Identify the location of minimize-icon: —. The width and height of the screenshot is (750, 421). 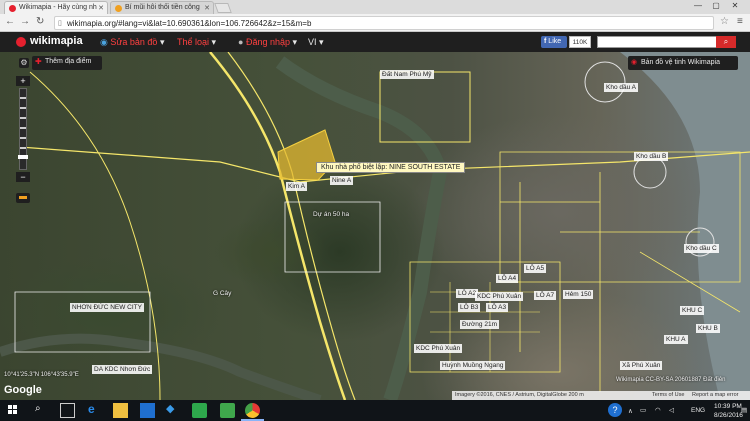
(698, 5).